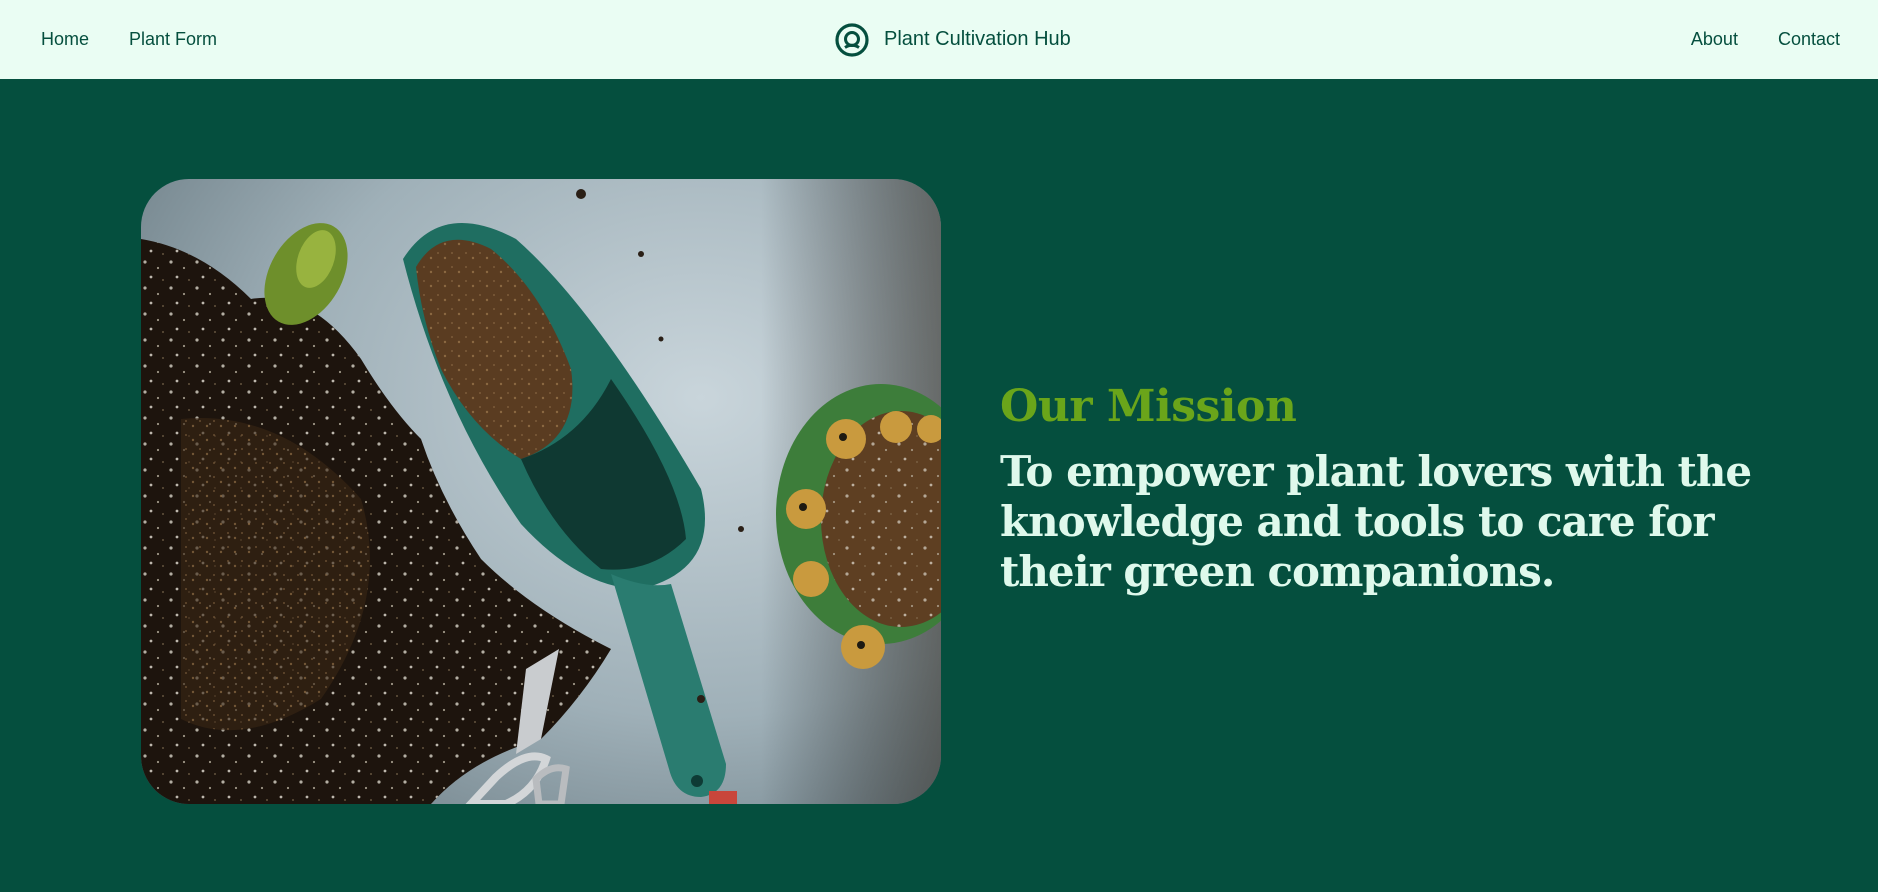 This screenshot has width=1878, height=892. I want to click on brand-home-link: Plant Cultivation Hub, so click(952, 39).